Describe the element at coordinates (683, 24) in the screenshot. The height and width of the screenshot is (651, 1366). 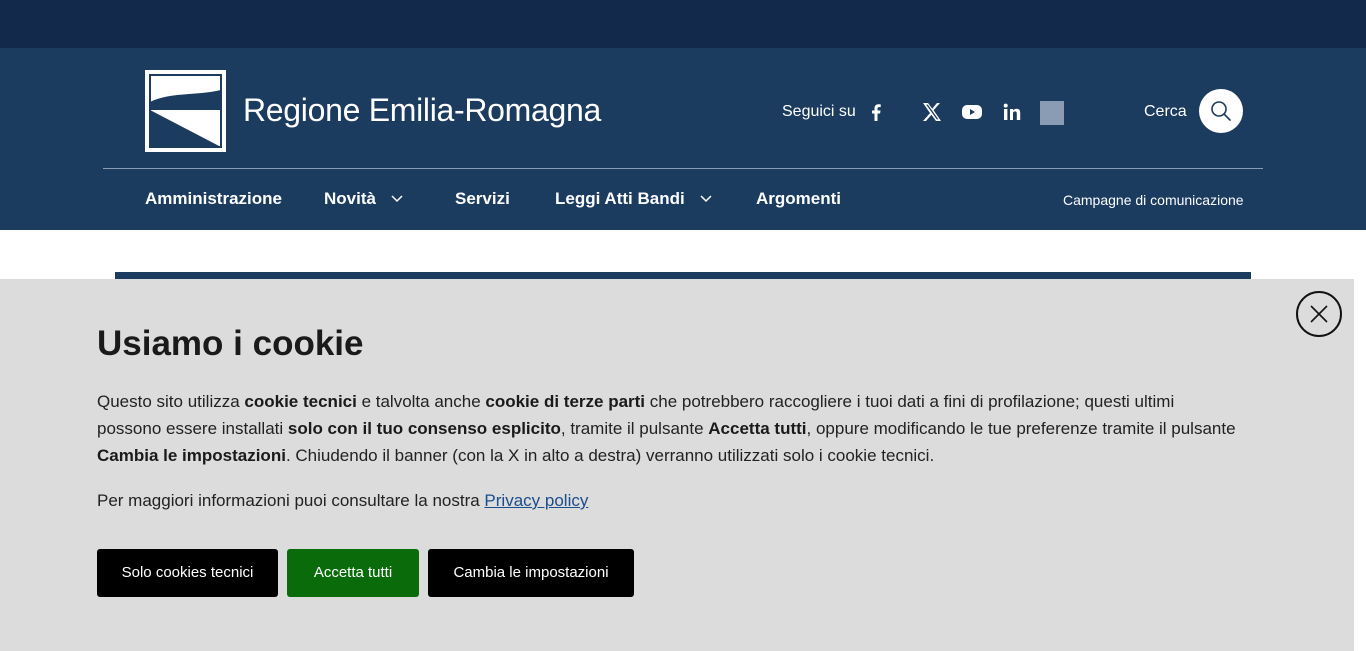
I see `top-bar` at that location.